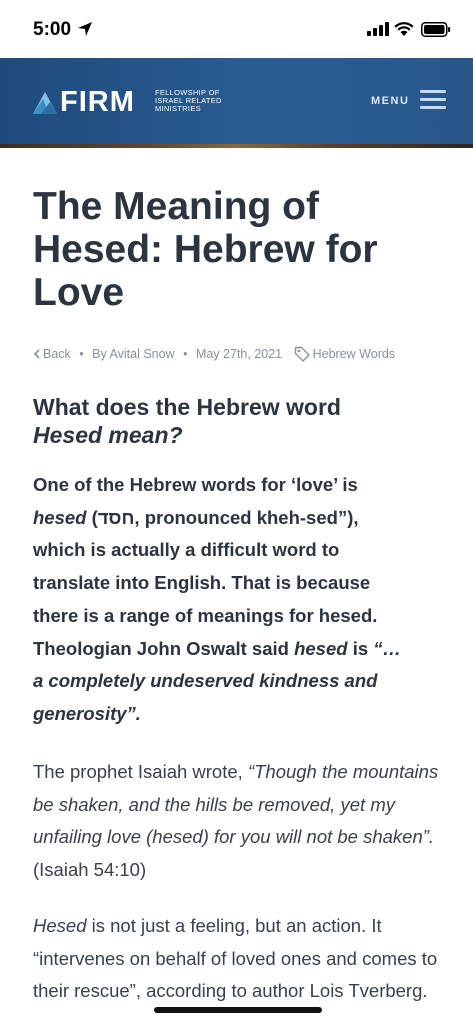 This screenshot has width=473, height=1023. What do you see at coordinates (97, 102) in the screenshot?
I see `logo-wordmark: FIRM` at bounding box center [97, 102].